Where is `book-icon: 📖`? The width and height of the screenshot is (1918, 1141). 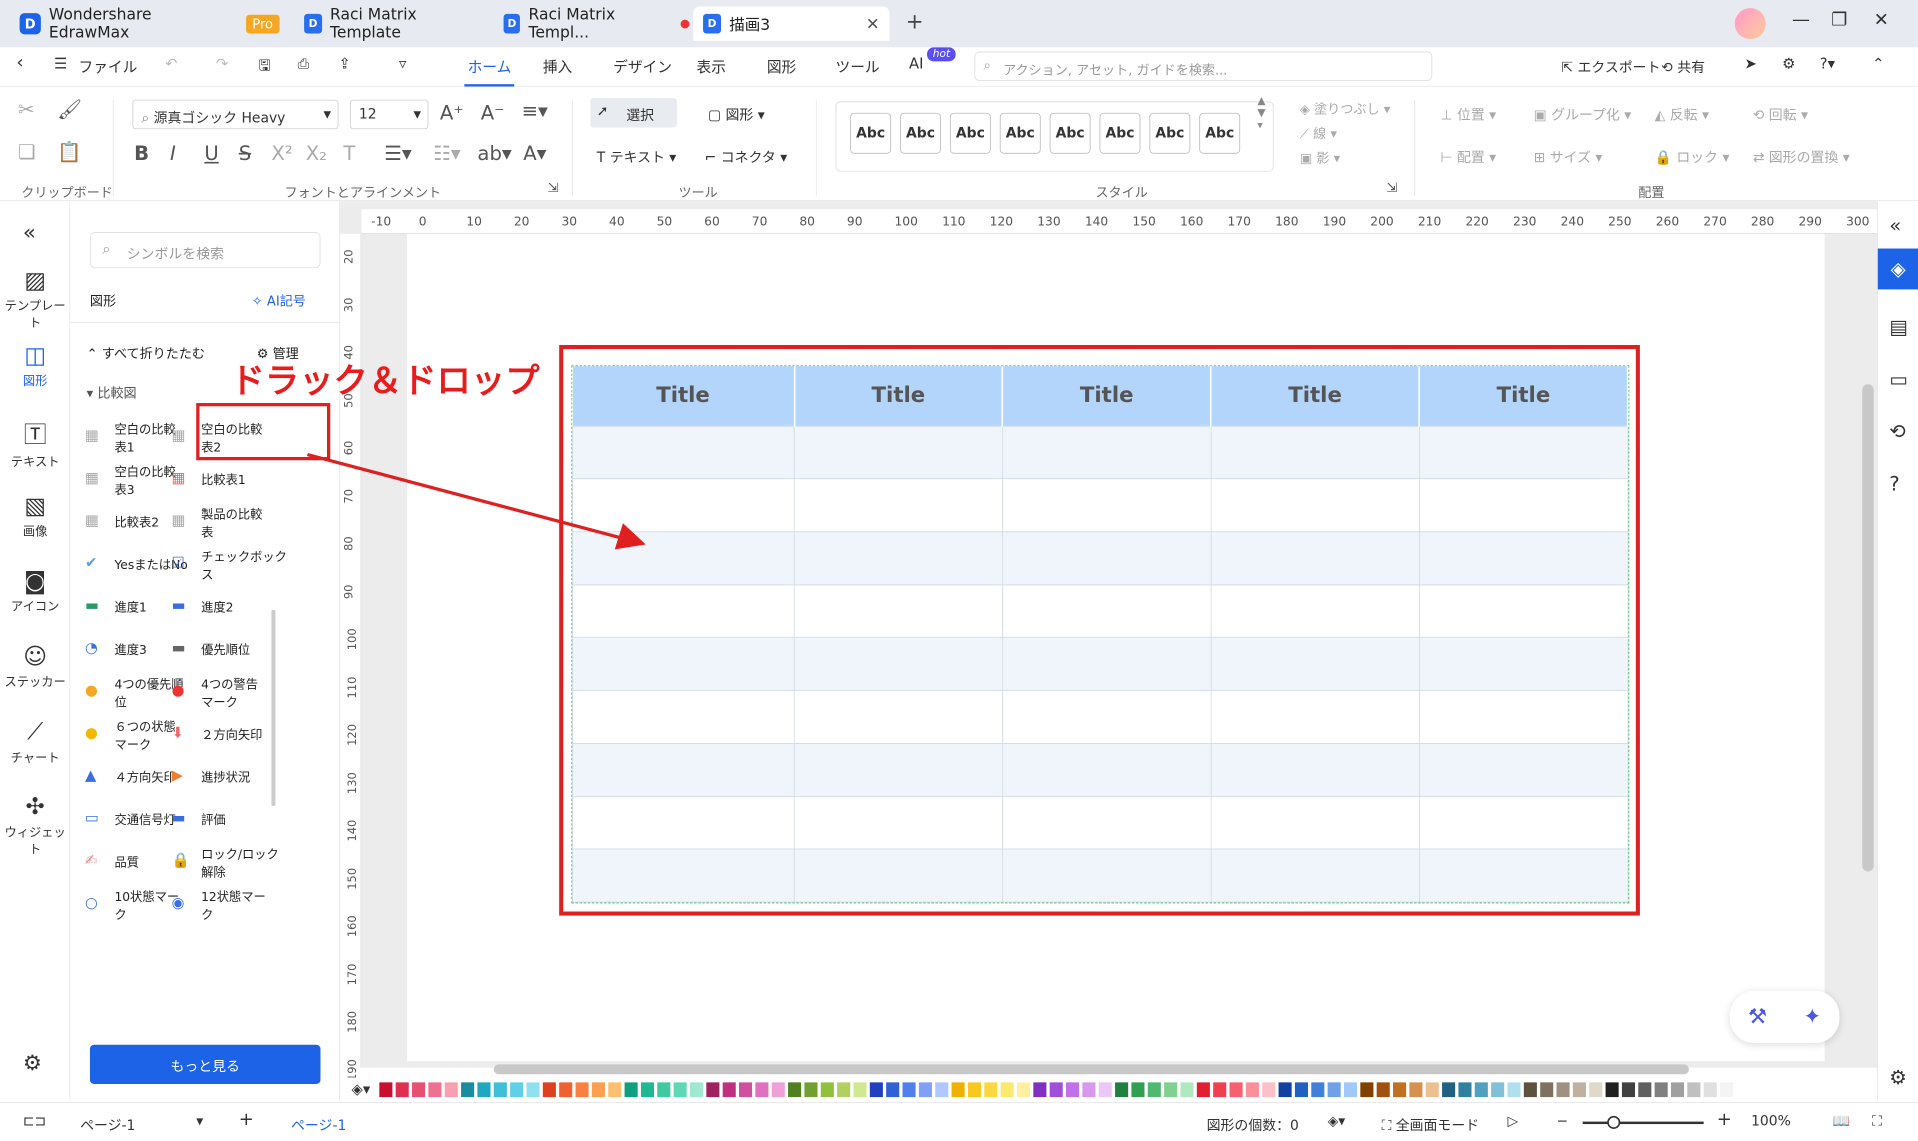 book-icon: 📖 is located at coordinates (1841, 1121).